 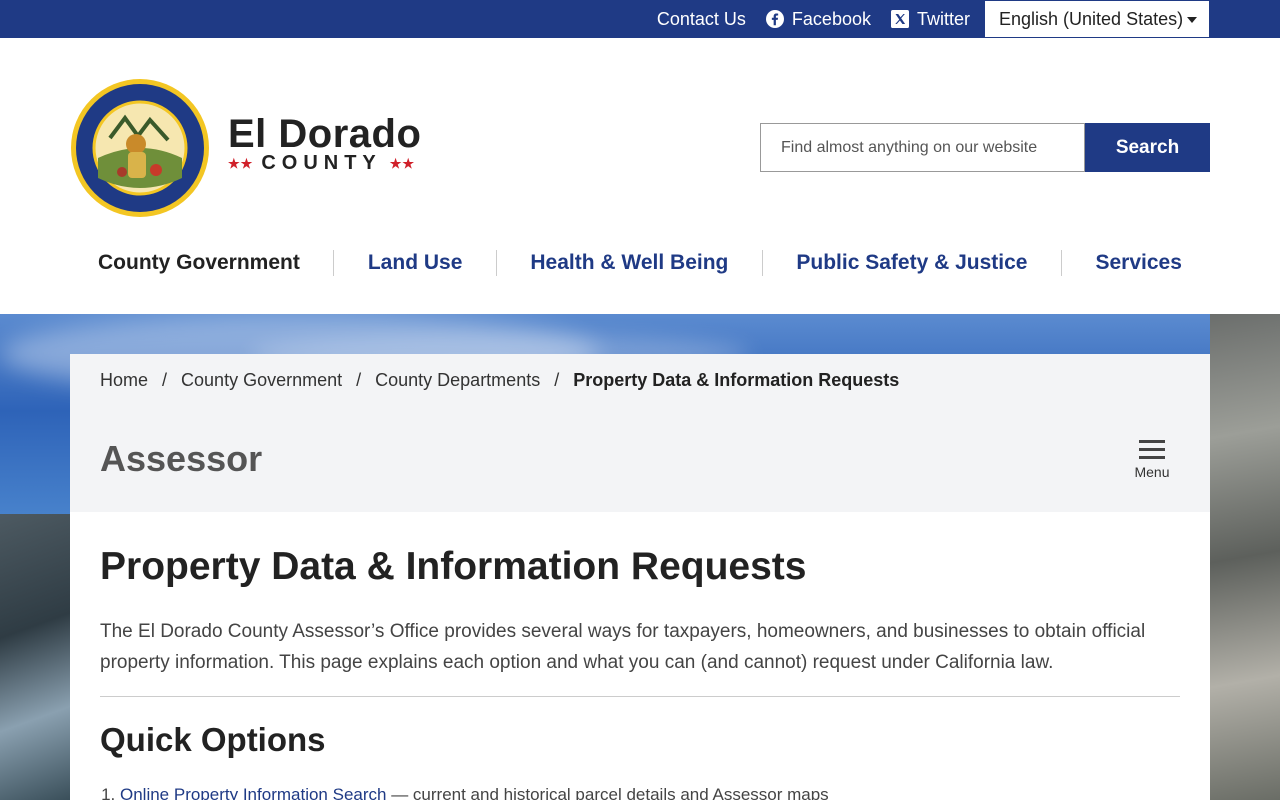 I want to click on department-menu-button: Menu, so click(x=1152, y=462).